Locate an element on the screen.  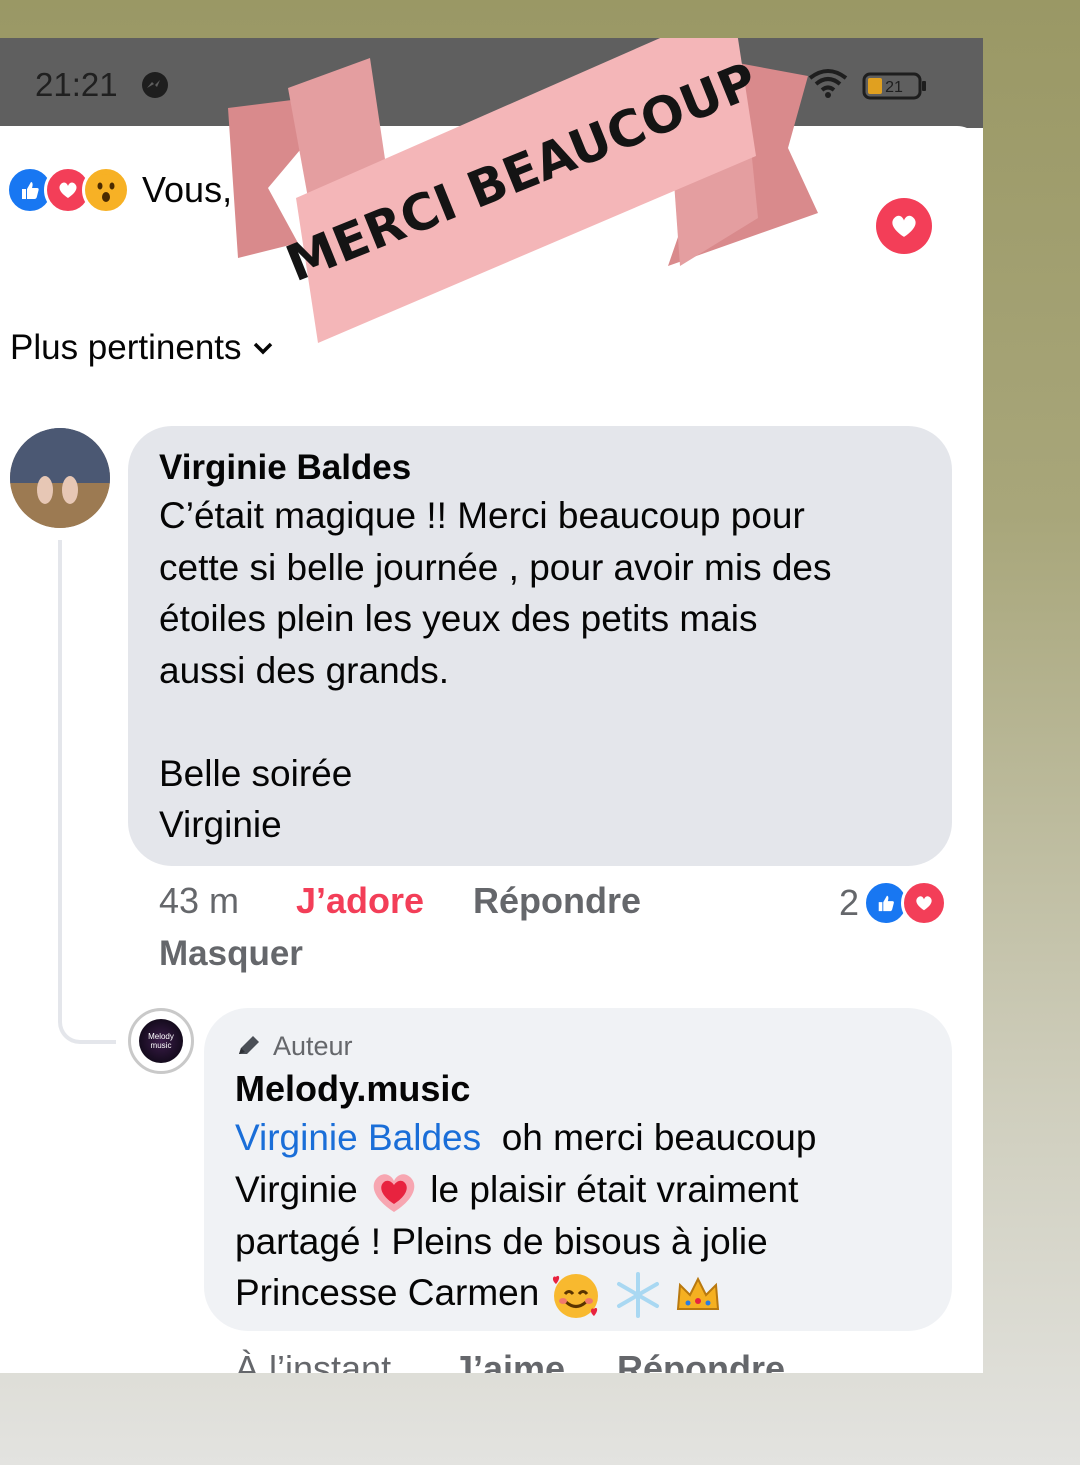
thread-line is located at coordinates (87, 792).